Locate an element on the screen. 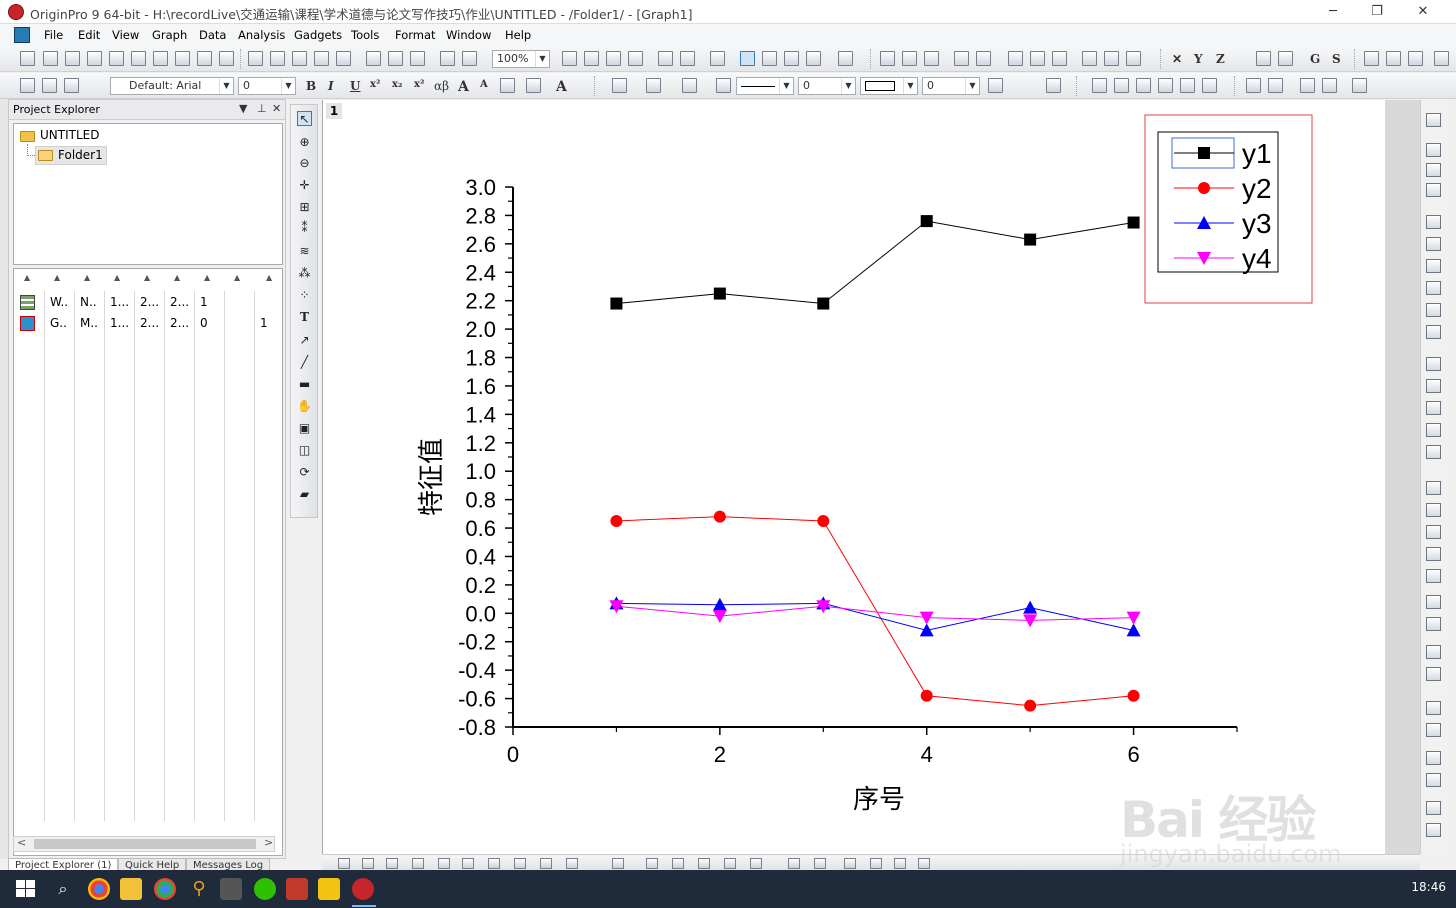 The image size is (1456, 908). browser-icon is located at coordinates (165, 889).